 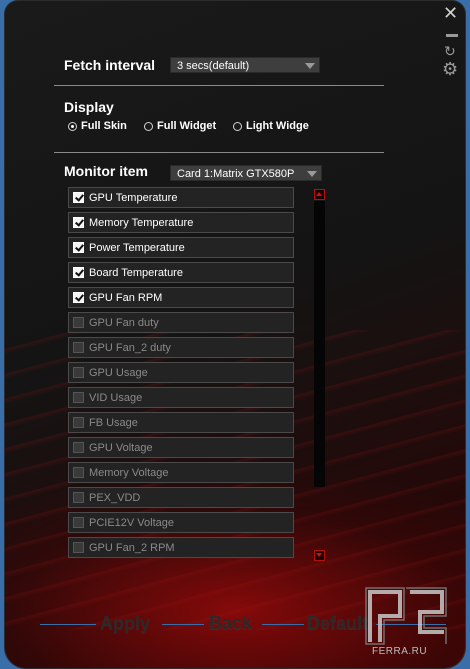 I want to click on list-item: GPU Voltage, so click(x=181, y=447).